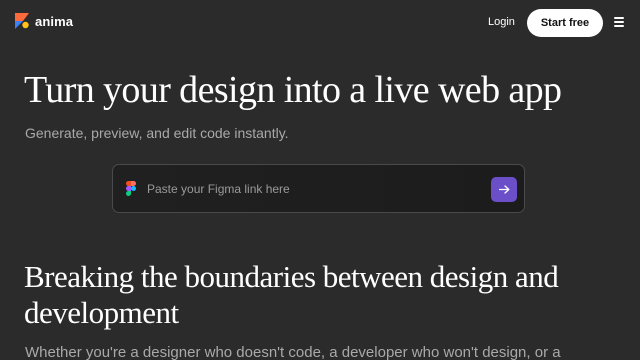 The height and width of the screenshot is (360, 640). I want to click on figma-input-placeholder: Paste your Figma link here, so click(218, 189).